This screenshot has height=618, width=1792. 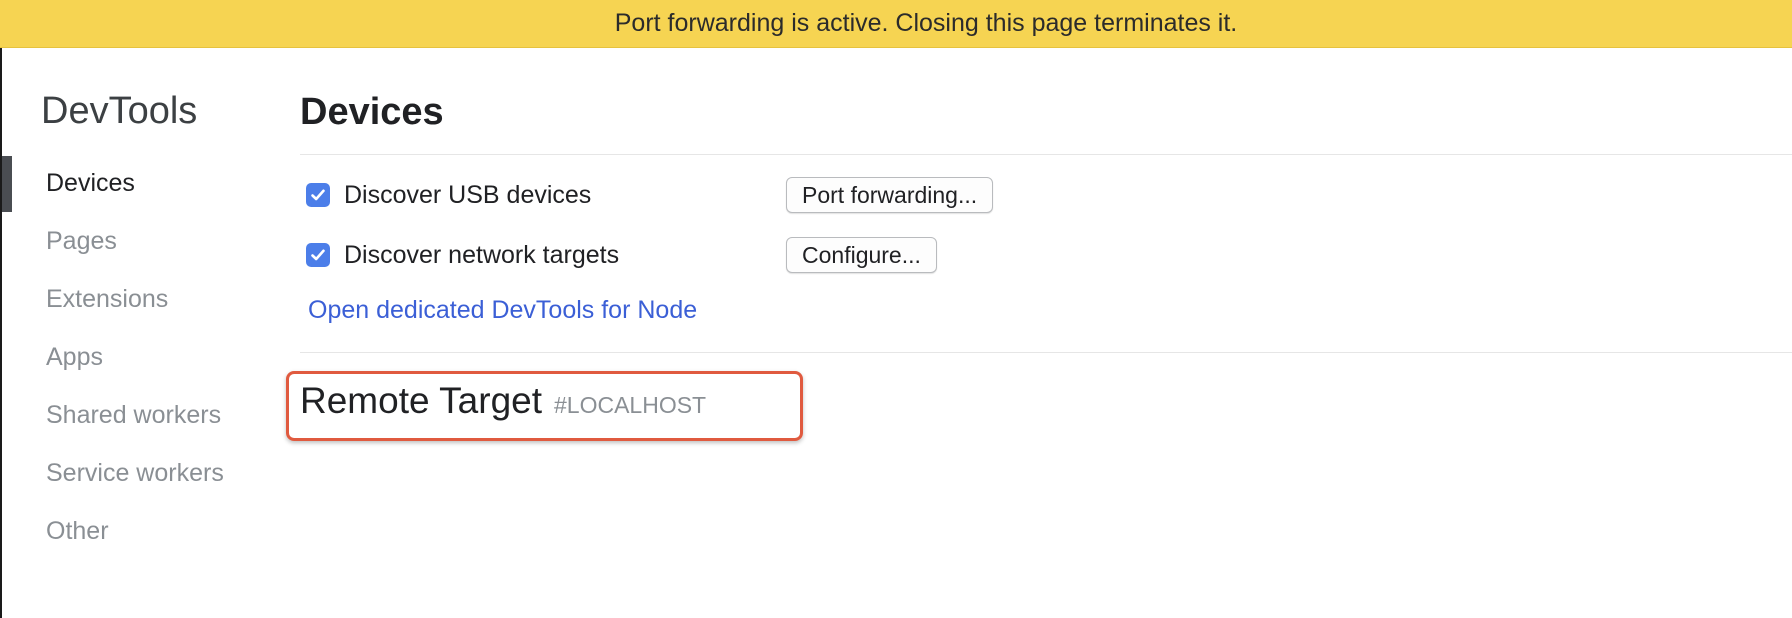 What do you see at coordinates (119, 111) in the screenshot?
I see `app-title: DevTools` at bounding box center [119, 111].